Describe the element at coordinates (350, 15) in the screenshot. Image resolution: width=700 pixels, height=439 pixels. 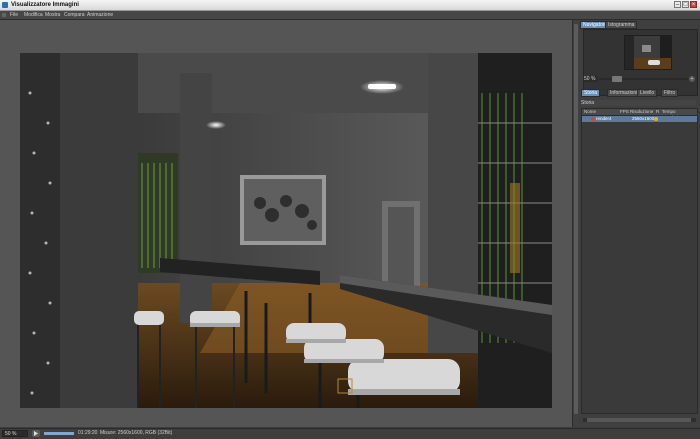
I see `menu-bar: File Modifica Mostra Compara Animazione` at that location.